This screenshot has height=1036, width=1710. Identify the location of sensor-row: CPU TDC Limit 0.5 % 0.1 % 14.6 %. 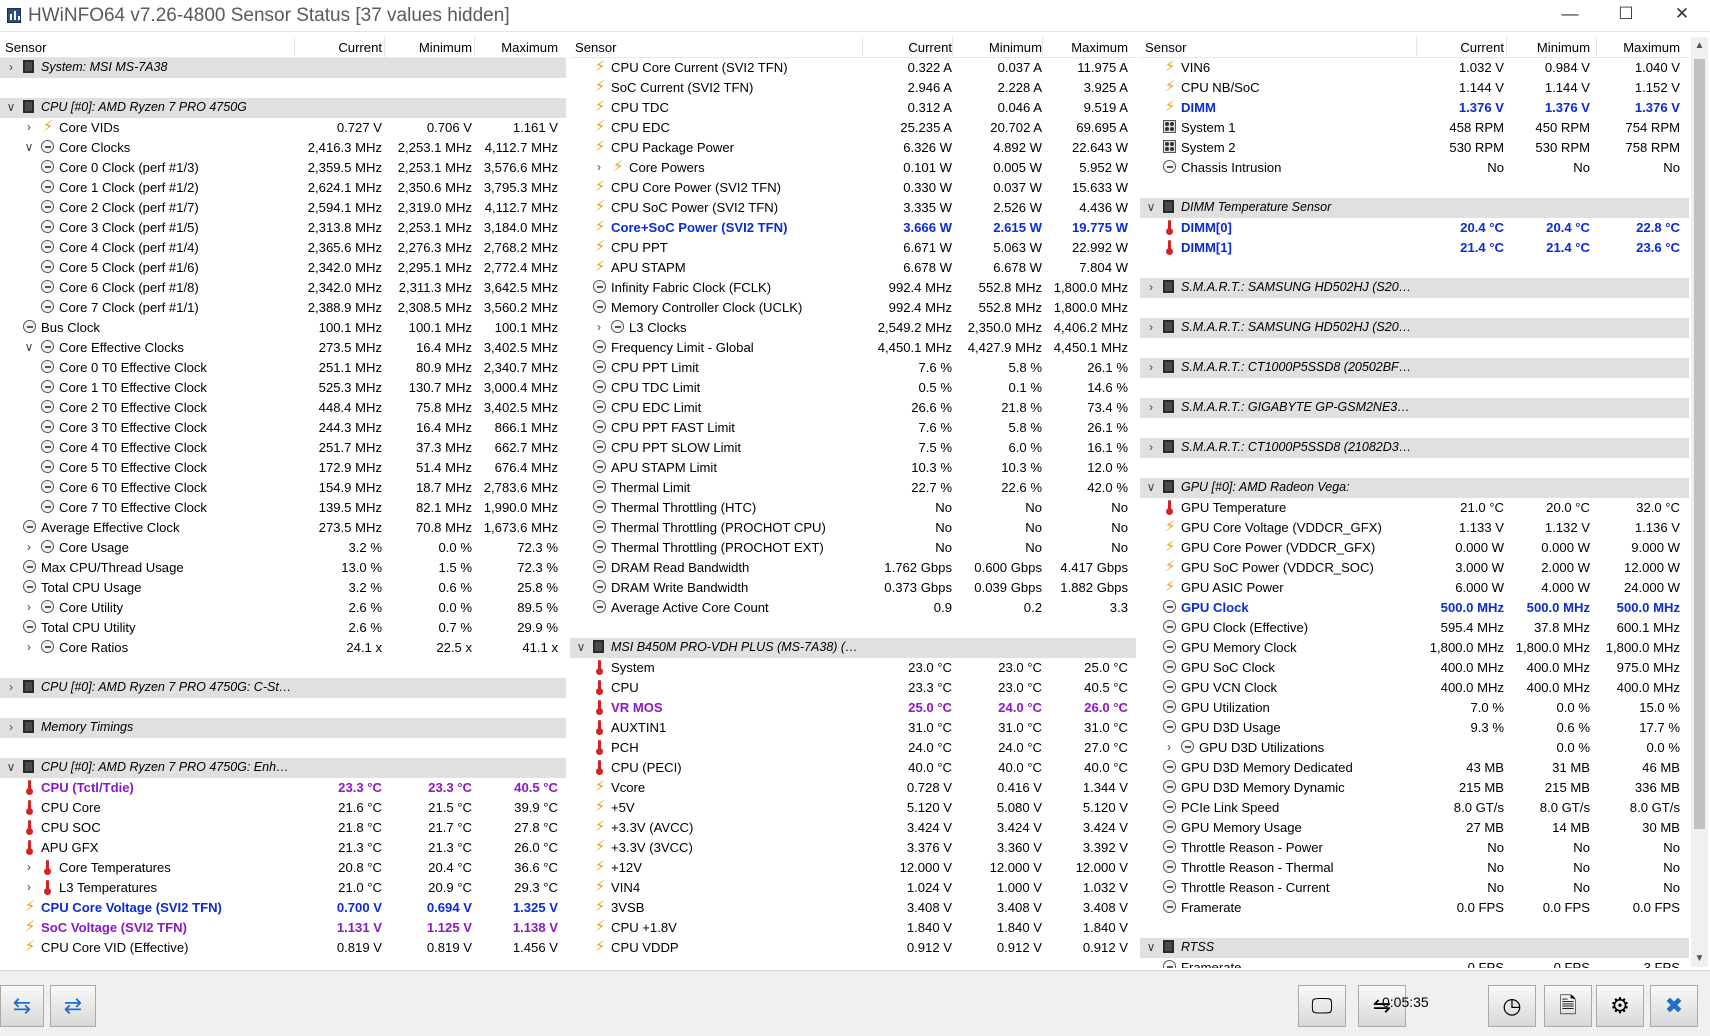
(853, 388).